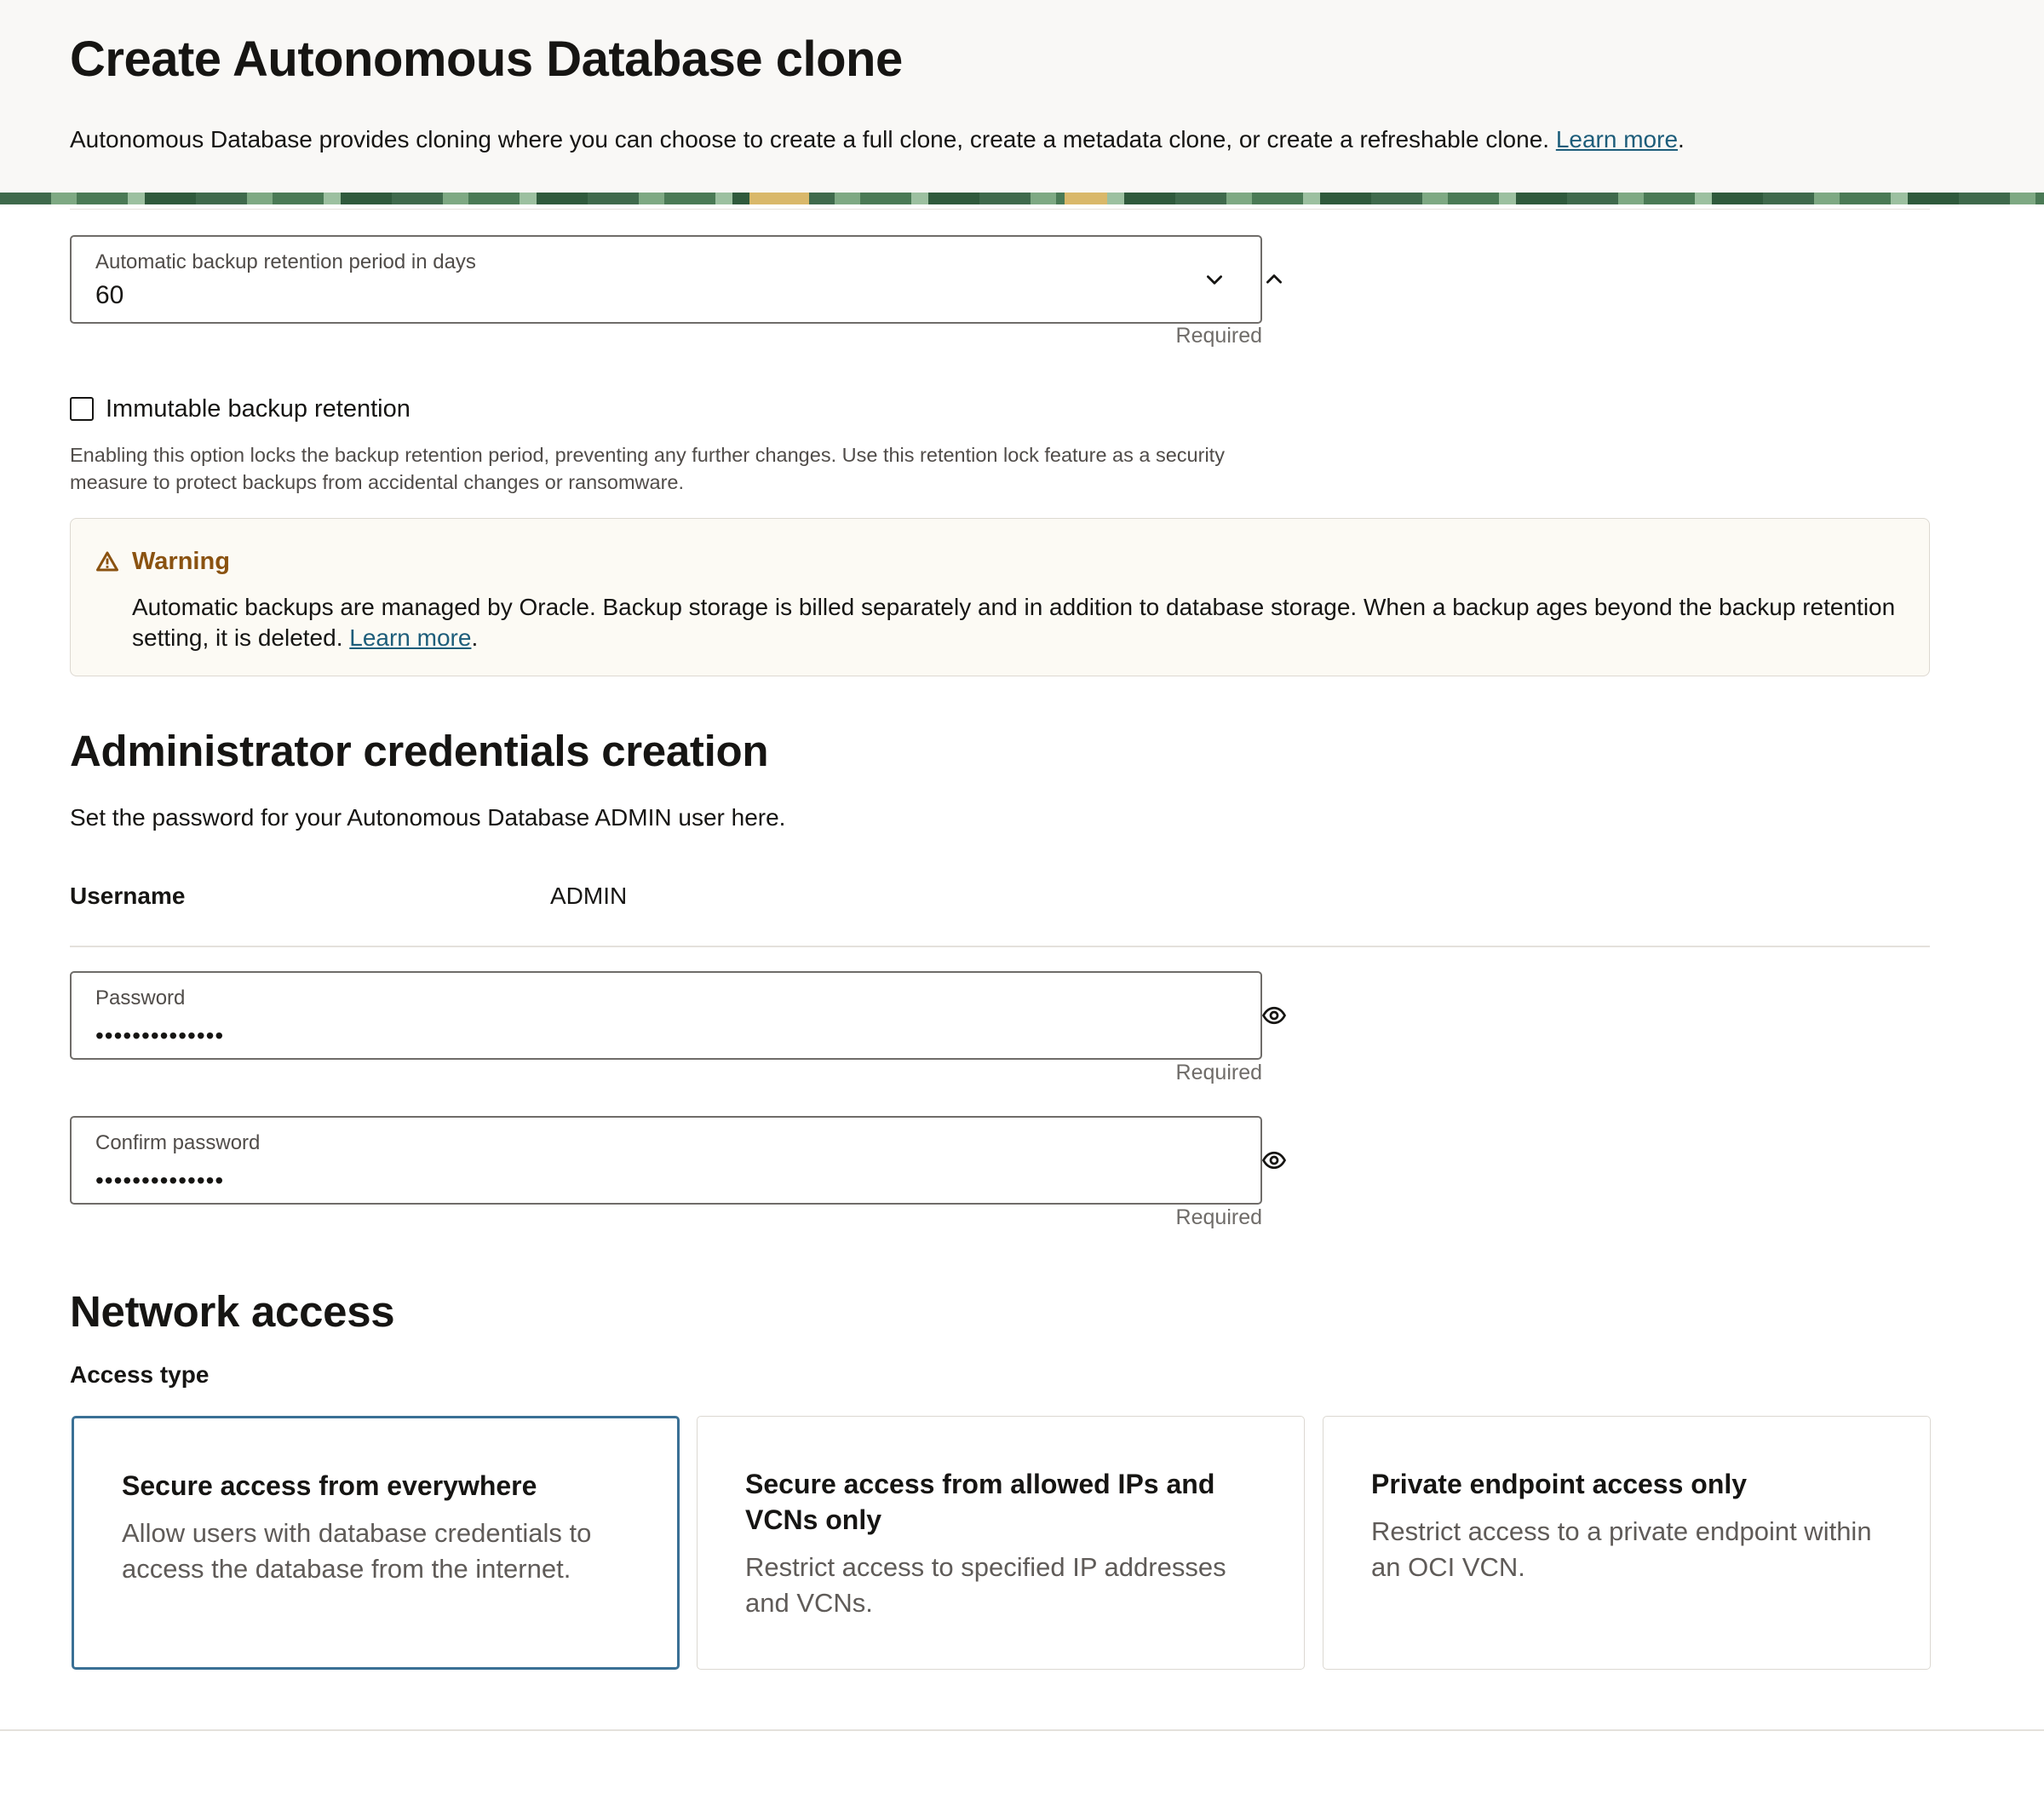 The height and width of the screenshot is (1806, 2044). What do you see at coordinates (1617, 139) in the screenshot?
I see `header-learn-more-link: Learn more` at bounding box center [1617, 139].